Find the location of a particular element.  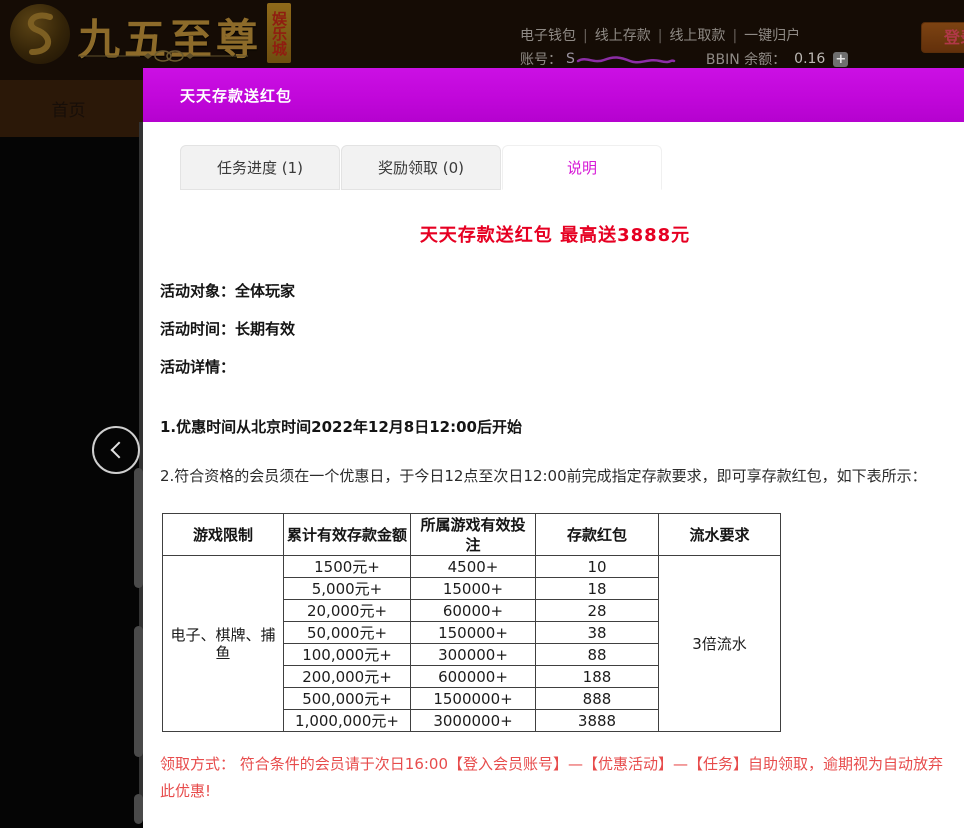

promo-headline: 天天存款送红包 最高送3888元 is located at coordinates (555, 235).